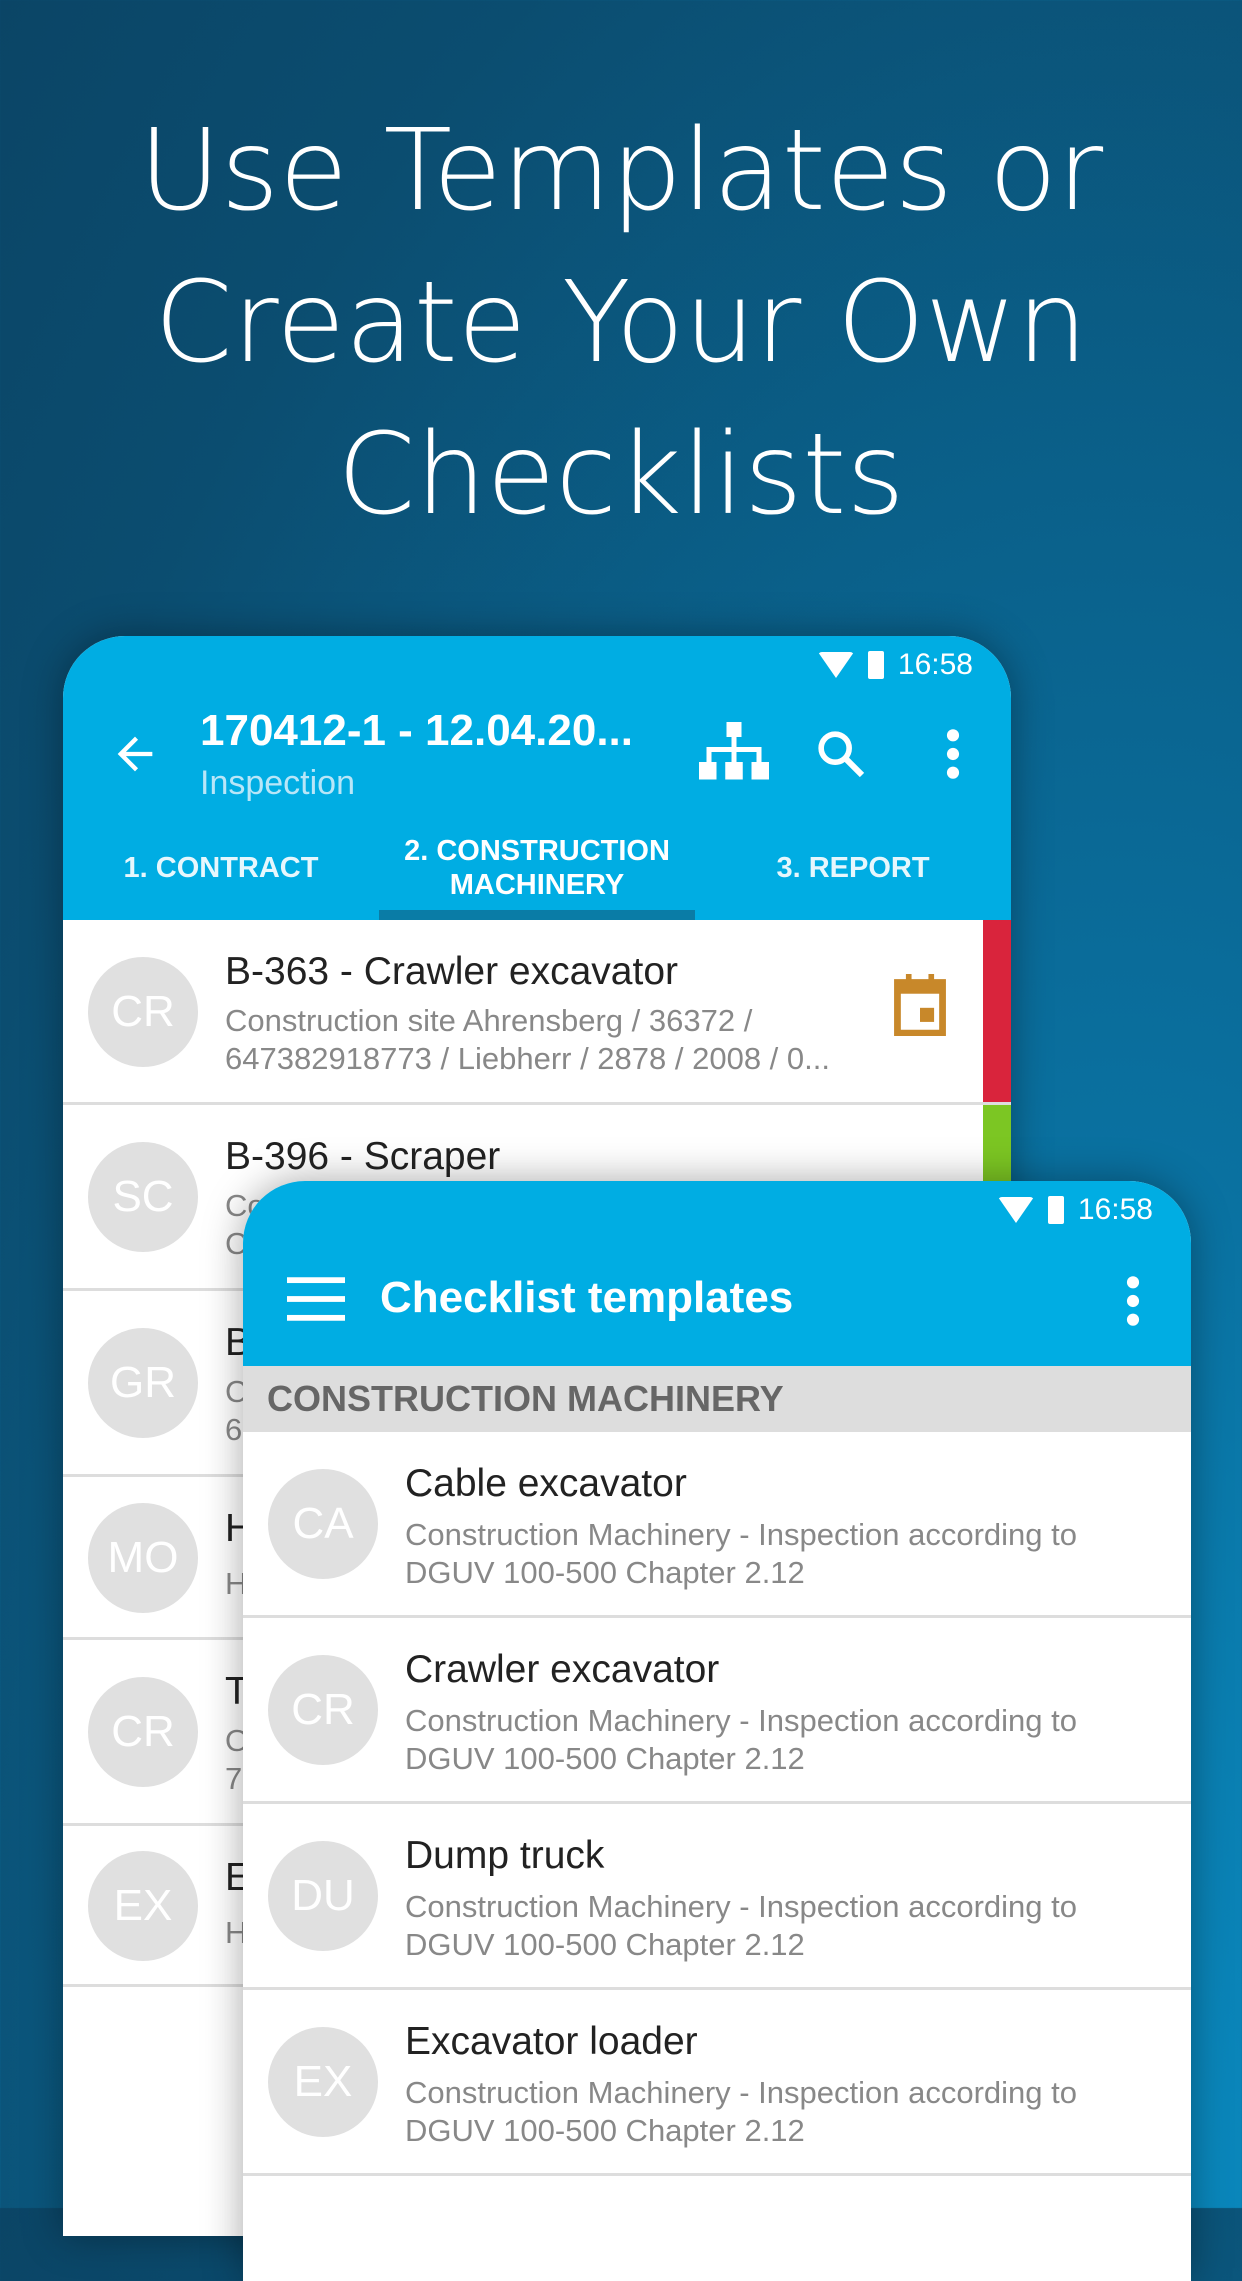  Describe the element at coordinates (537, 915) in the screenshot. I see `tab-indicator` at that location.